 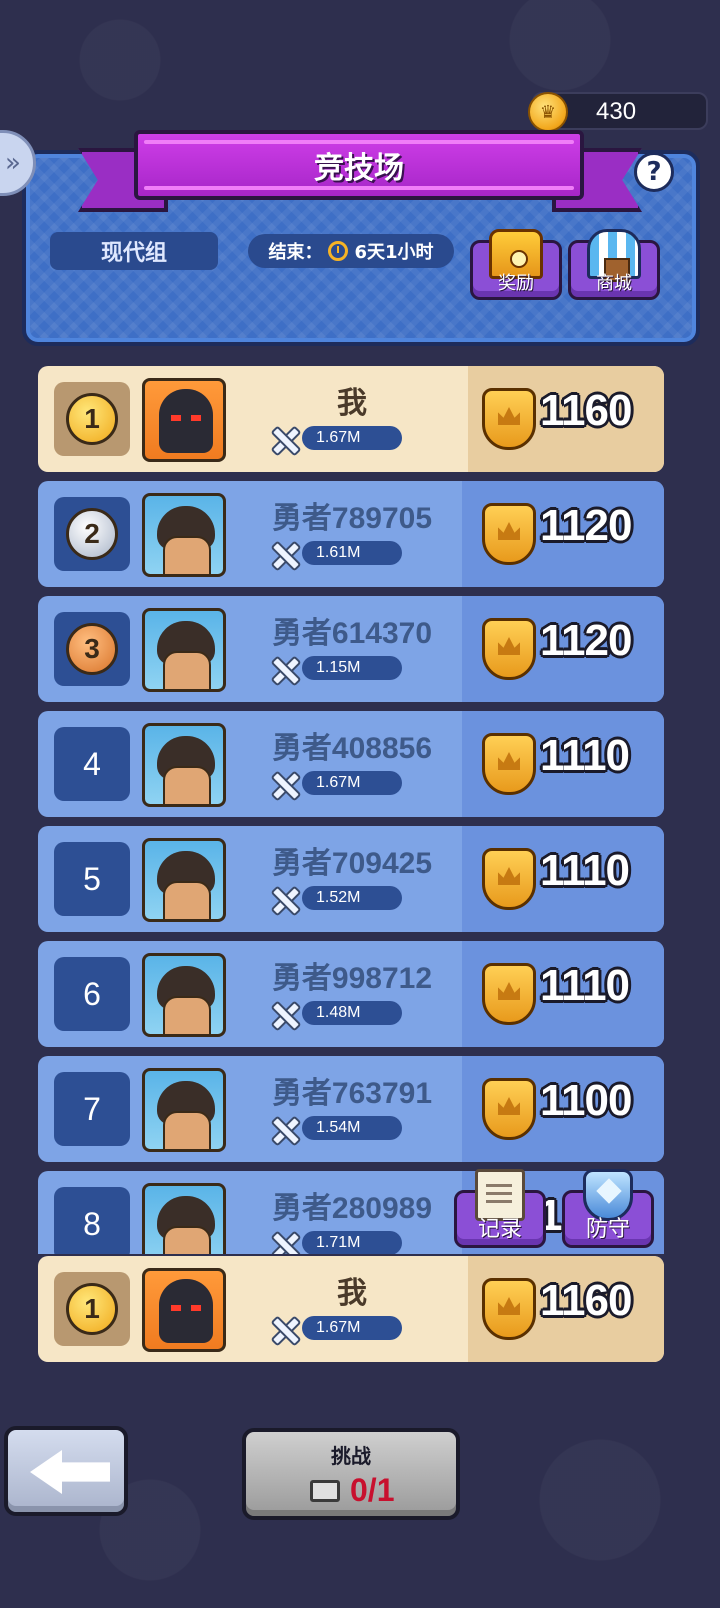 What do you see at coordinates (608, 1208) in the screenshot?
I see `defense-button: 防守` at bounding box center [608, 1208].